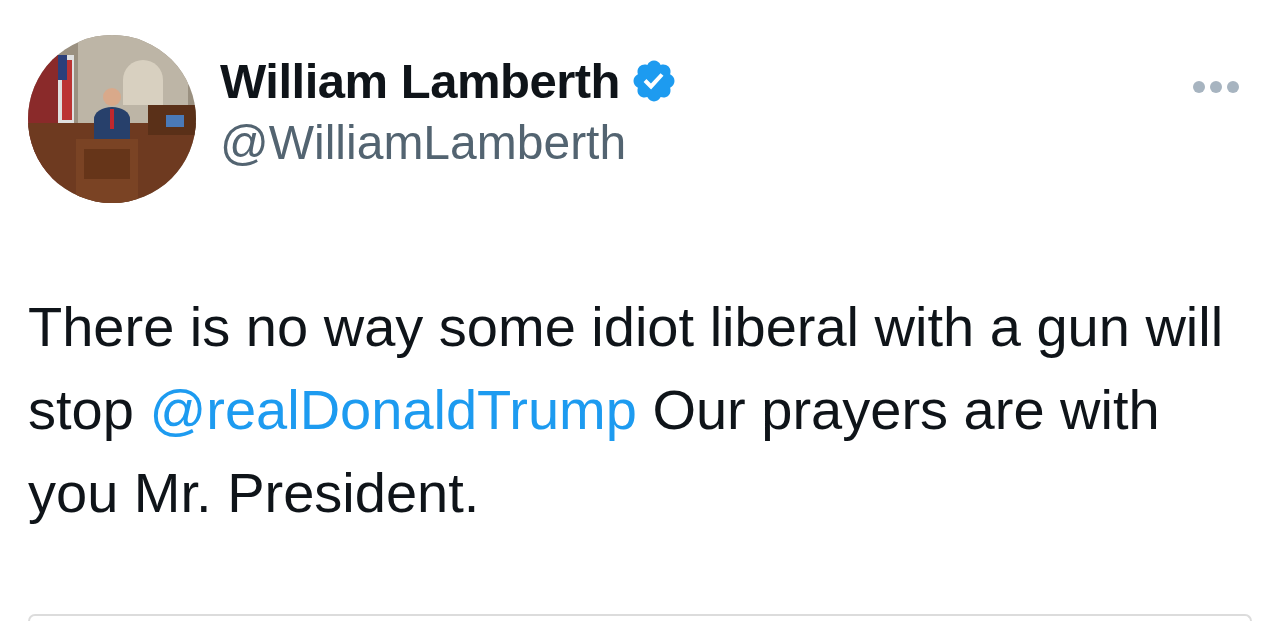 Image resolution: width=1280 pixels, height=621 pixels. What do you see at coordinates (420, 81) in the screenshot?
I see `author-name: William Lamberth` at bounding box center [420, 81].